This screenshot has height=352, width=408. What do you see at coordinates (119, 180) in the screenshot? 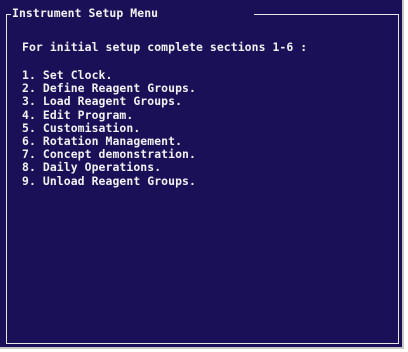
I see `menu-item-label: Unload Reagent Groups.` at bounding box center [119, 180].